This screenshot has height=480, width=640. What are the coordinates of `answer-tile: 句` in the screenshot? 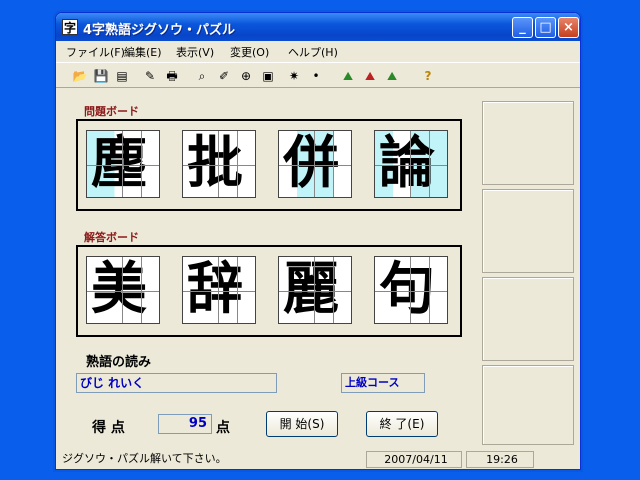 It's located at (411, 290).